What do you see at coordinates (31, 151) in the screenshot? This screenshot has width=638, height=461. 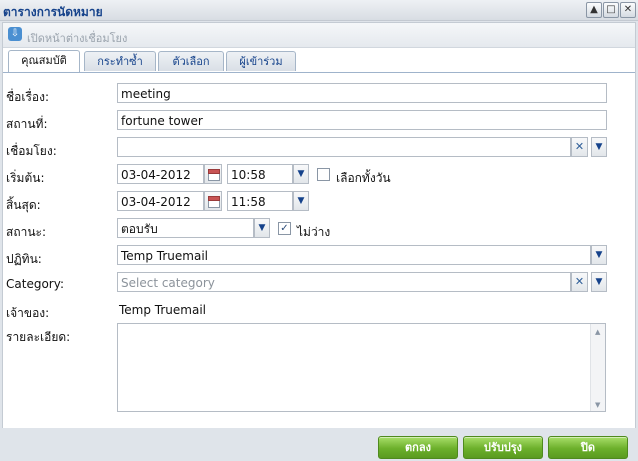 I see `link-label: เชื่อมโยง:` at bounding box center [31, 151].